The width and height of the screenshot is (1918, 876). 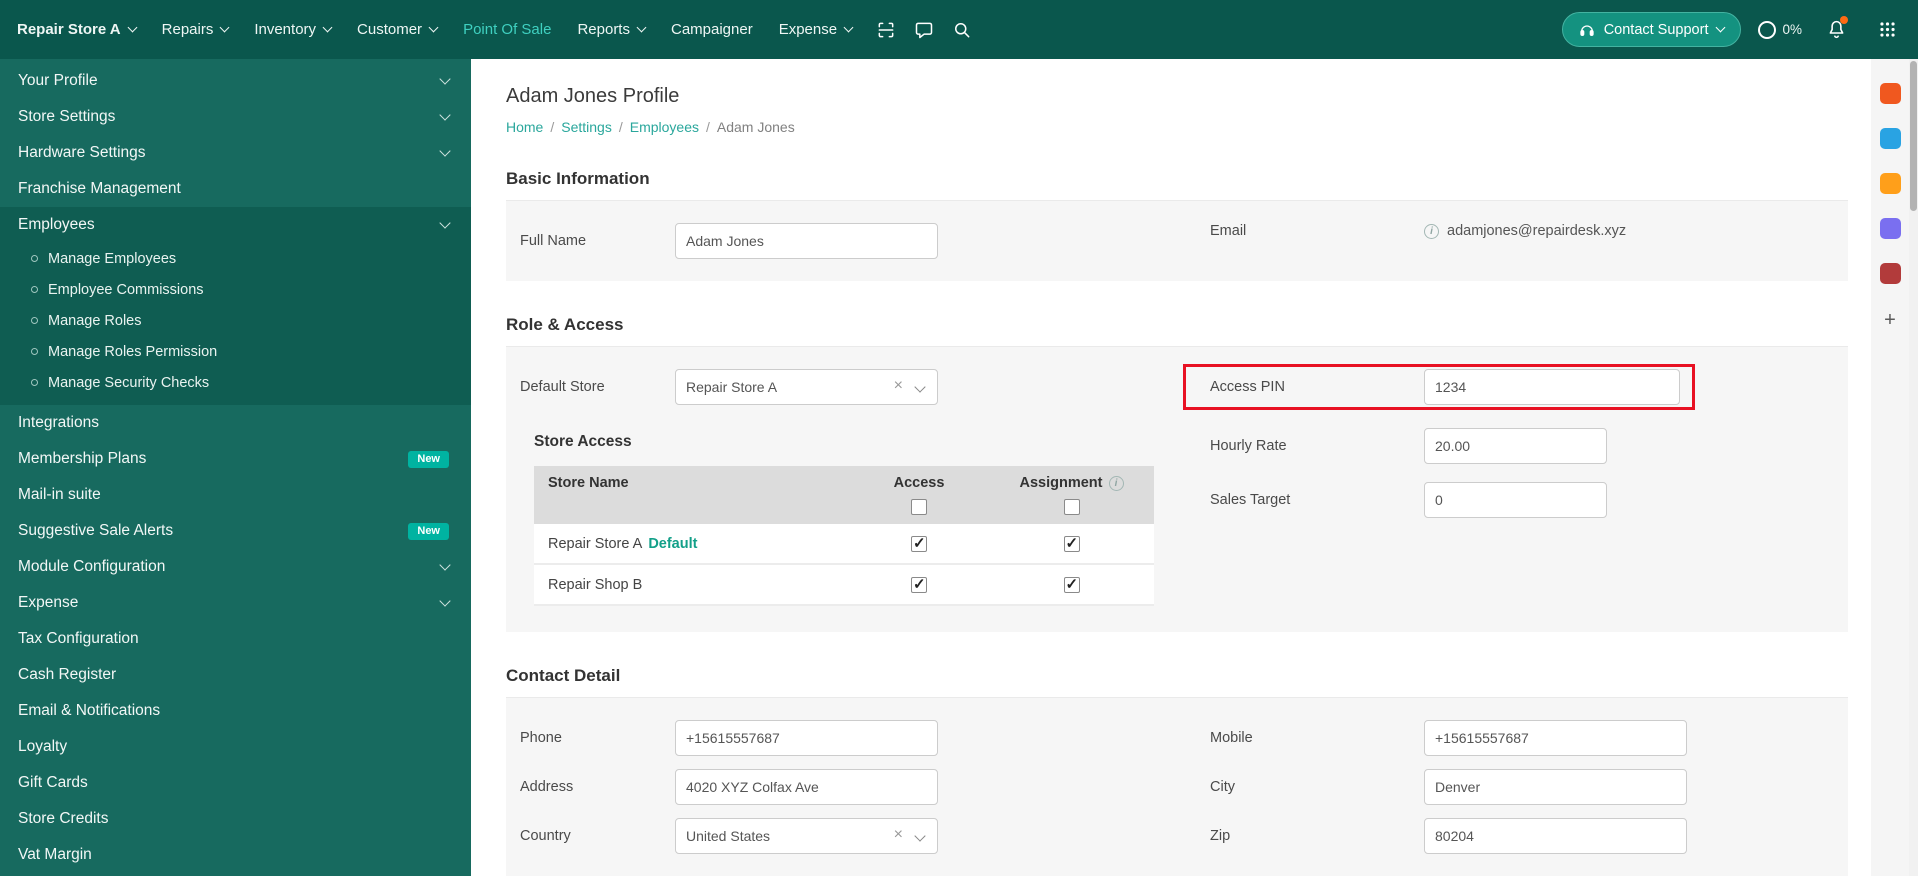 What do you see at coordinates (1890, 93) in the screenshot?
I see `shopping-app-icon` at bounding box center [1890, 93].